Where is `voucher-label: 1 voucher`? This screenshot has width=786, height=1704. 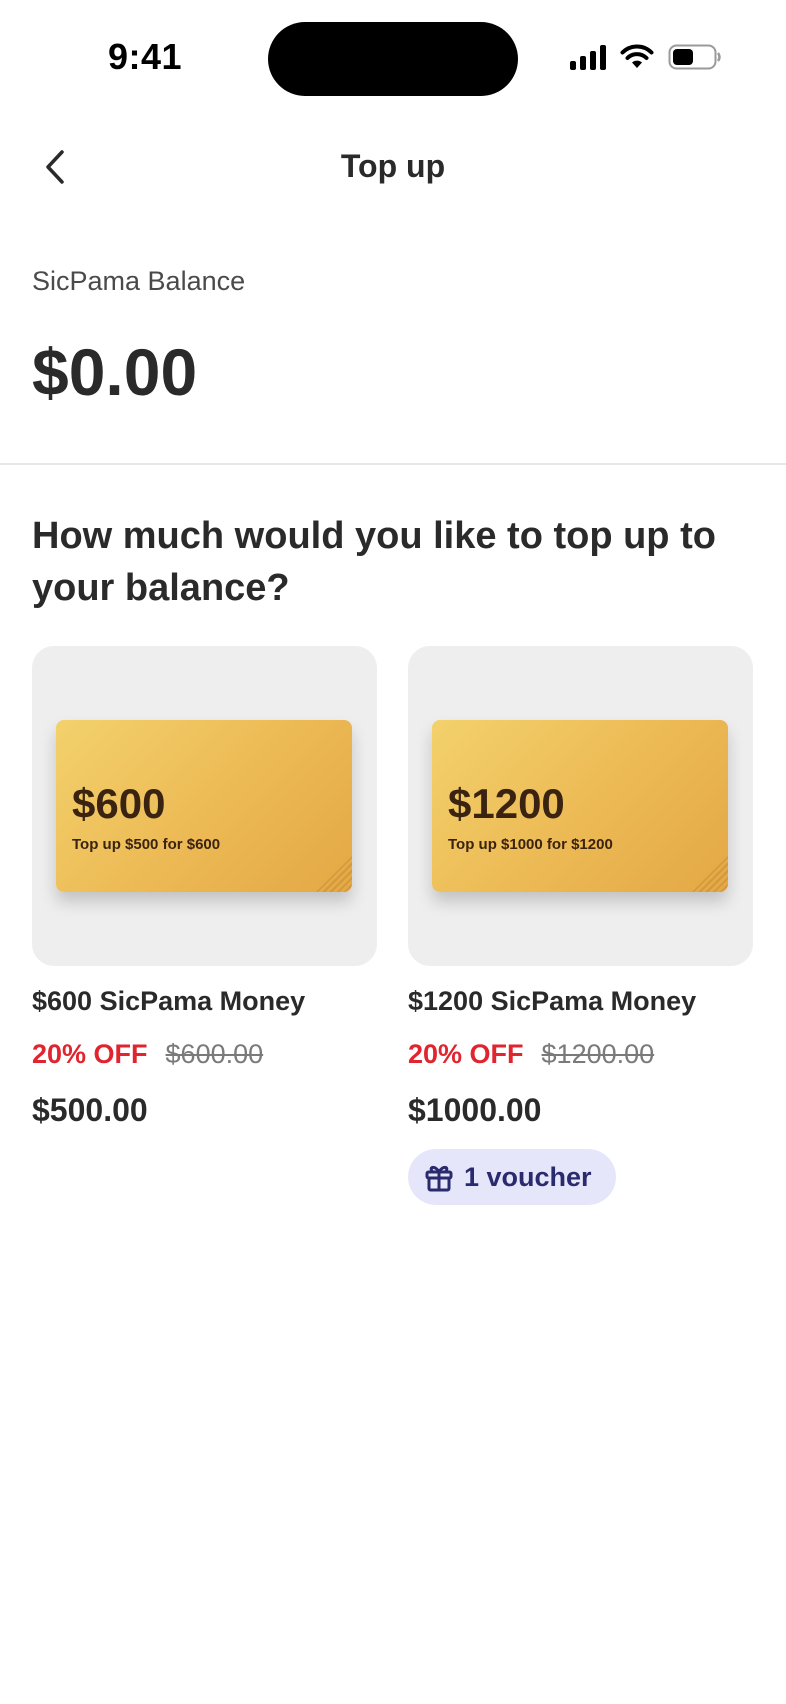 voucher-label: 1 voucher is located at coordinates (528, 1176).